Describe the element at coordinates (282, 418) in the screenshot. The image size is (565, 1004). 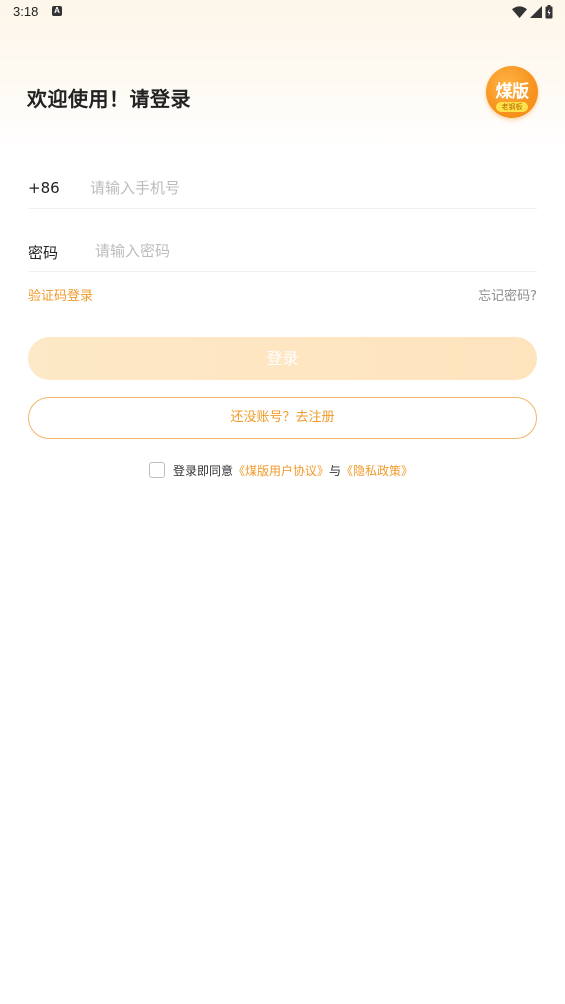
I see `register-button: 还没账号？去注册` at that location.